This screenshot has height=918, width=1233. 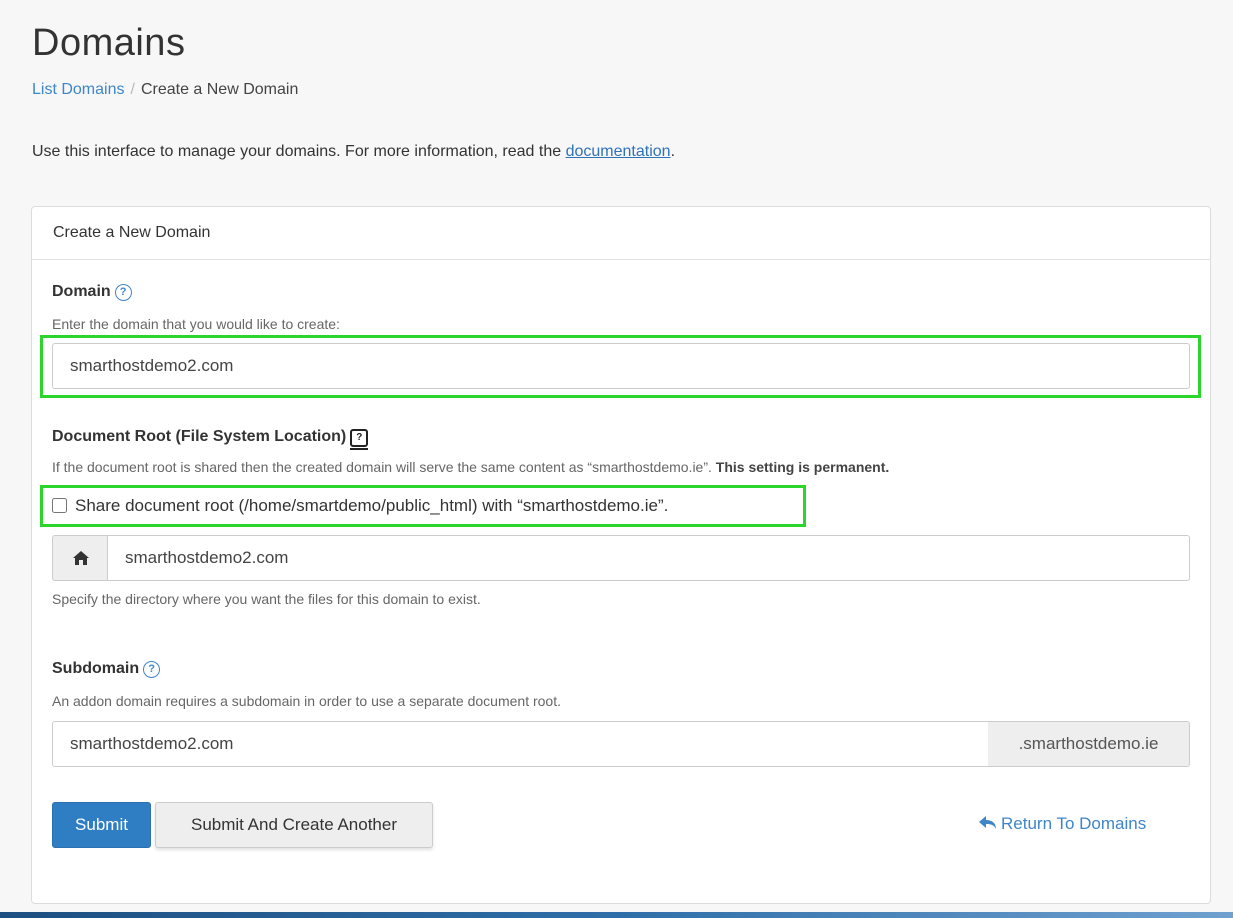 I want to click on home-icon, so click(x=80, y=558).